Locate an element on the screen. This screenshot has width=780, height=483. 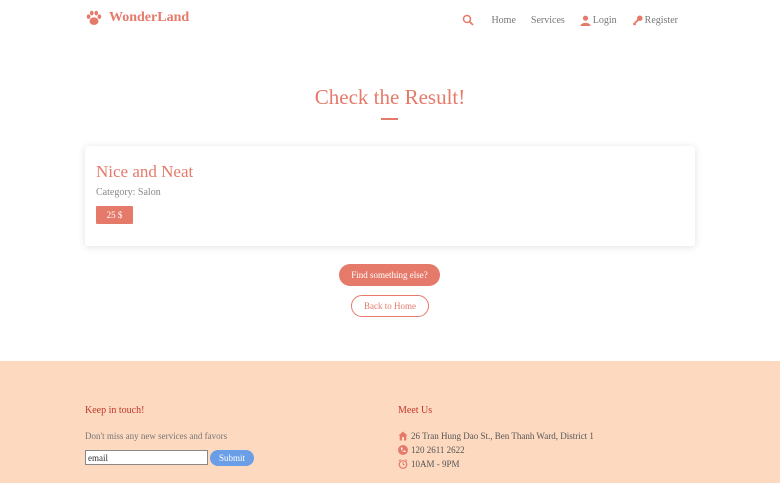
nav-register: Register is located at coordinates (655, 20).